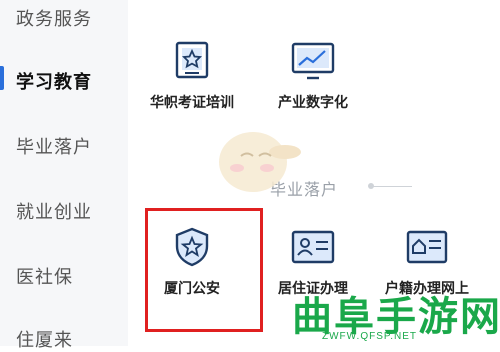 The image size is (500, 352). I want to click on tile-label: 华帜考证培训, so click(192, 102).